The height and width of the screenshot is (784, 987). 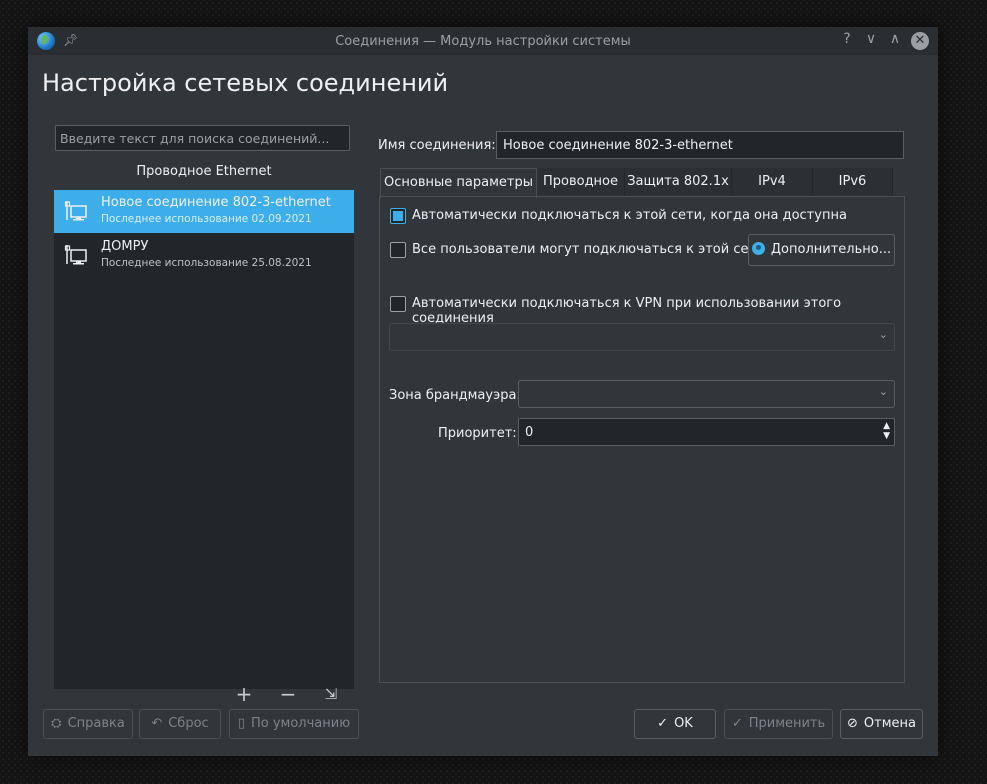 I want to click on close-icon: ✕, so click(x=920, y=41).